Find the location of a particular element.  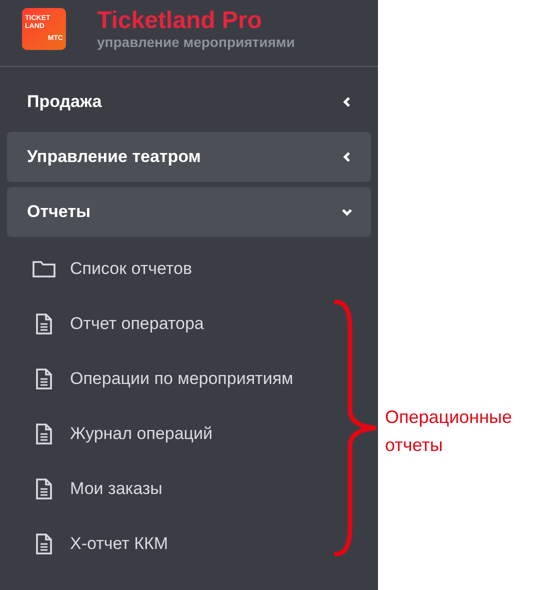

chevron-down-icon is located at coordinates (347, 212).